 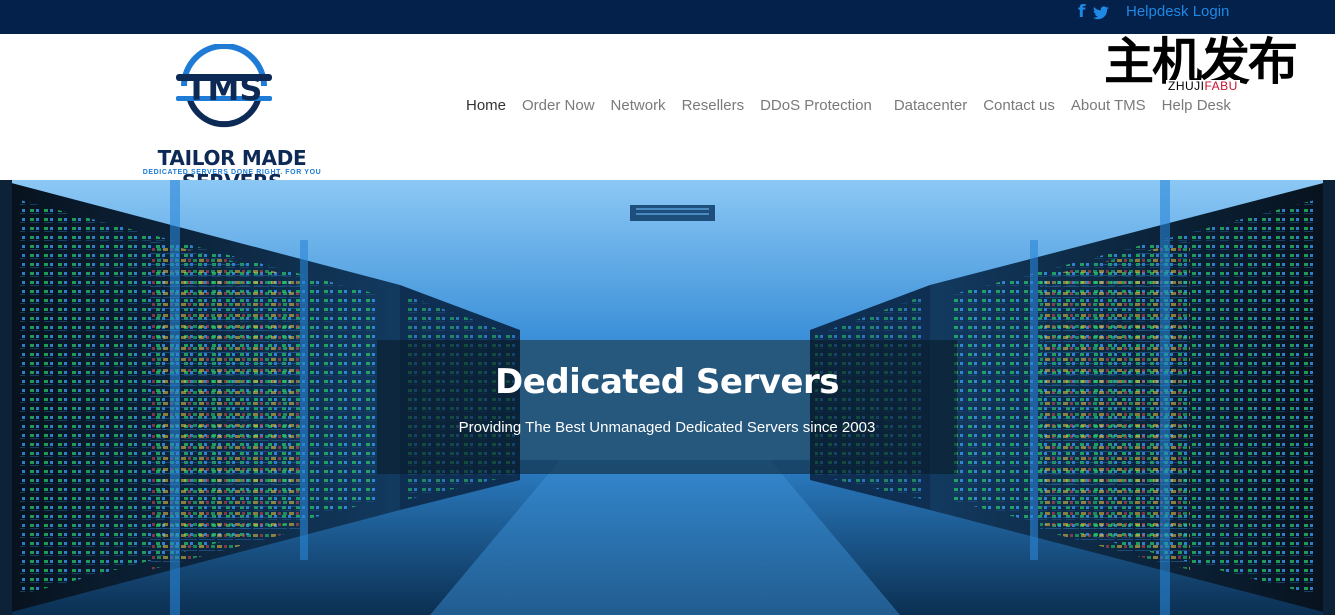 I want to click on tms-logo-mark: TMS, so click(x=224, y=86).